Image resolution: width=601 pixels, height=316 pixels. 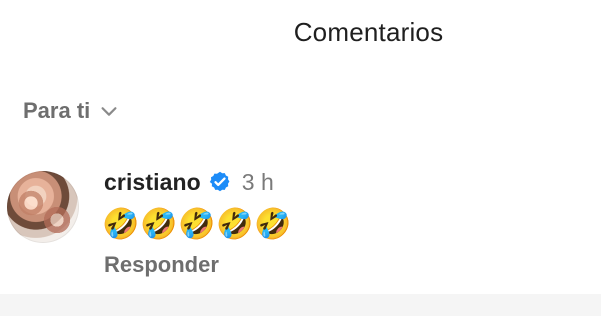 I want to click on verified-badge-icon, so click(x=219, y=181).